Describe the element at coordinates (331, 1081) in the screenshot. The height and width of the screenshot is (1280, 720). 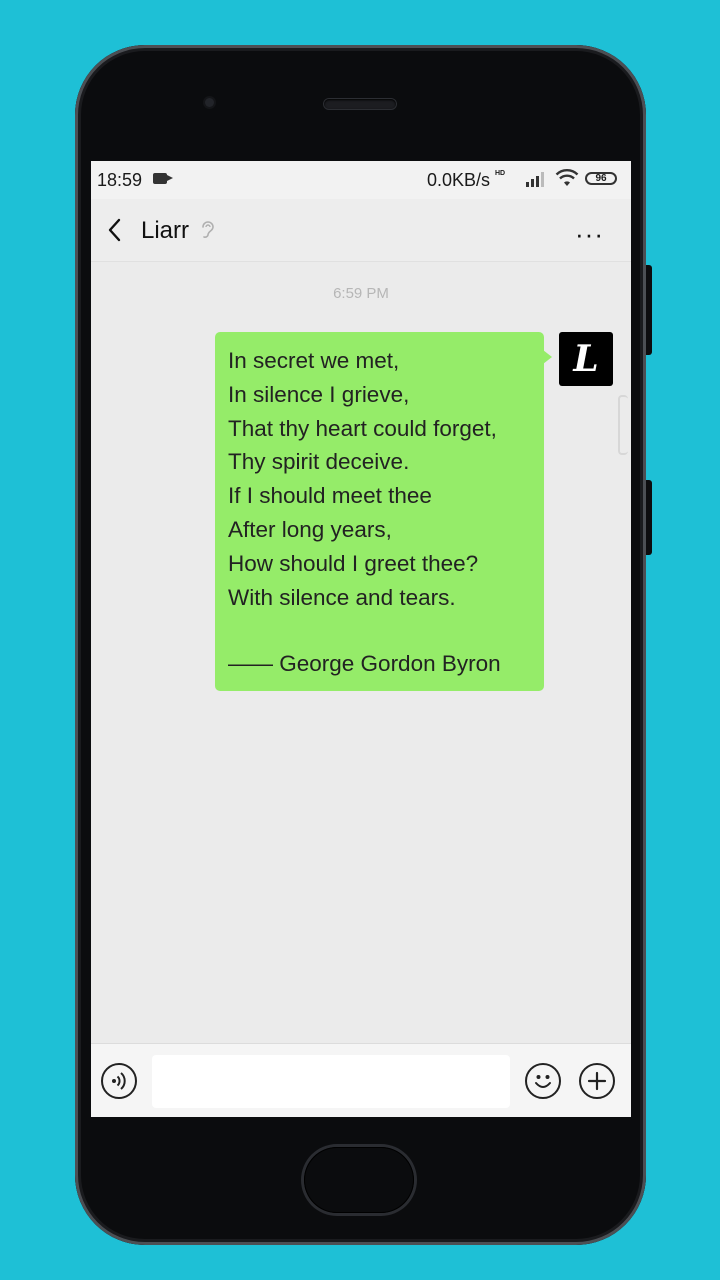
I see `message-input` at that location.